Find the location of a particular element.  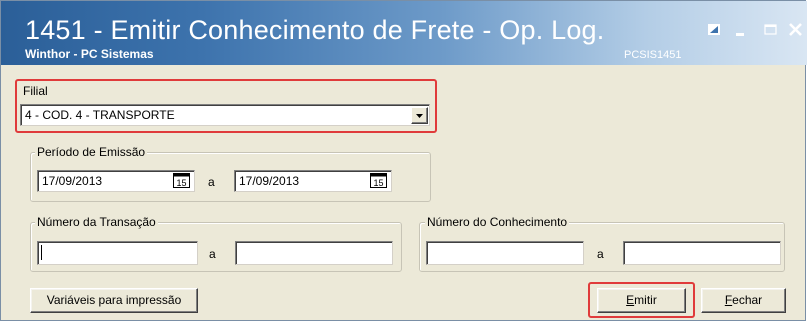

filial-value: 4 - COD. 4 - TRANSPORTE is located at coordinates (100, 115).